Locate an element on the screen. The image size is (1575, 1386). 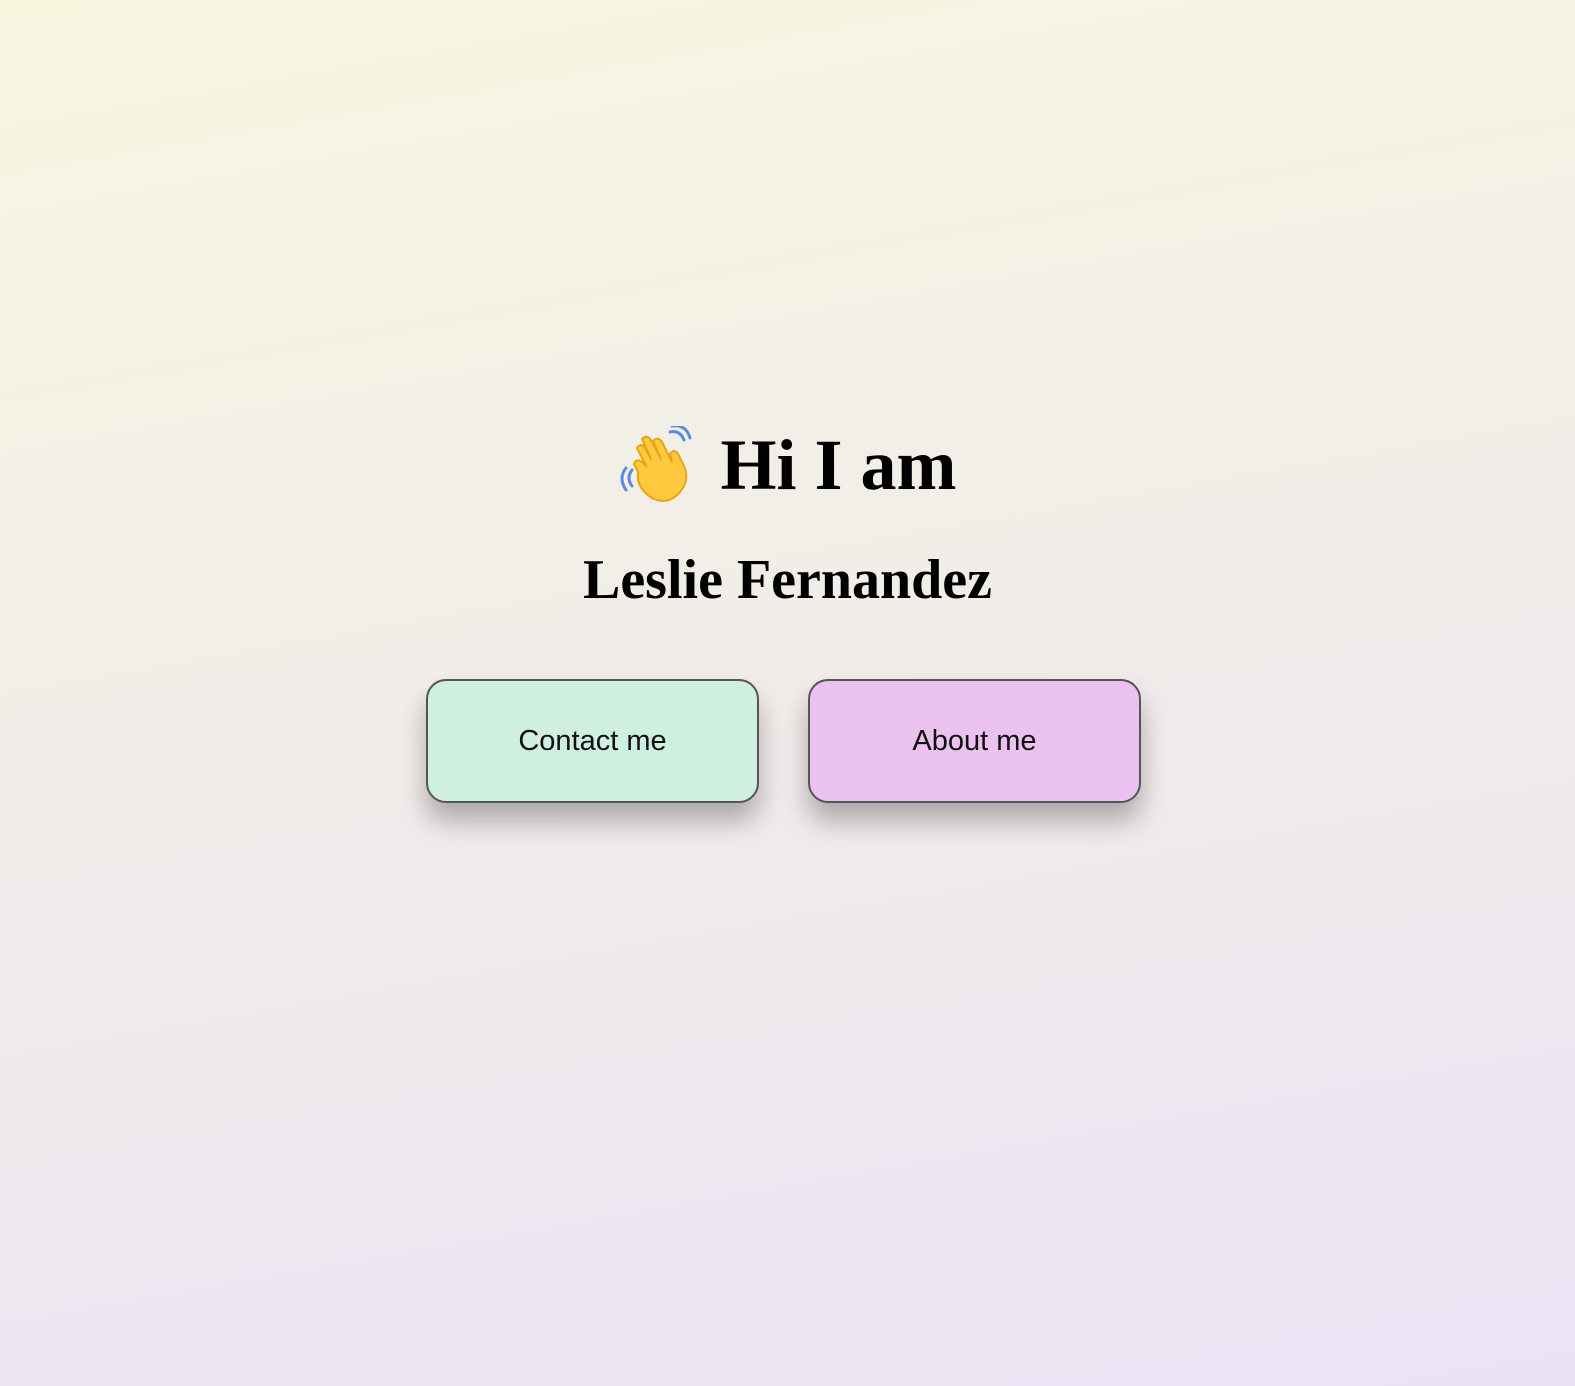
name-heading: Leslie Fernandez is located at coordinates (787, 580).